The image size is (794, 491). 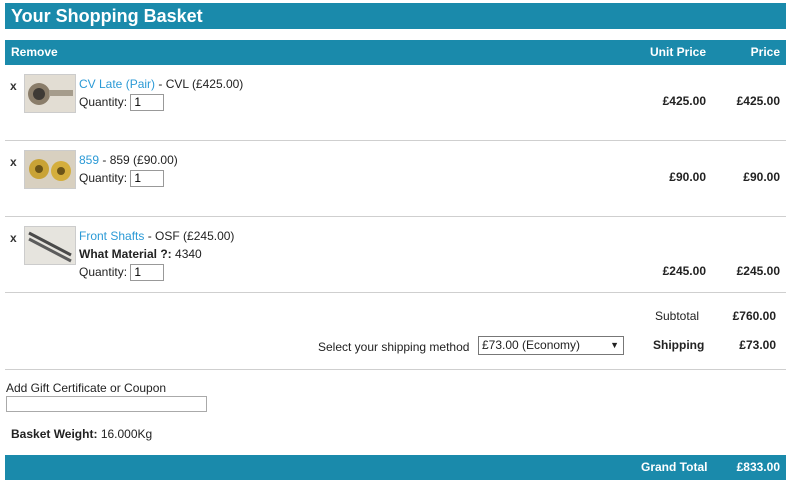 I want to click on product-variant: - CVL (£425.00), so click(x=201, y=84).